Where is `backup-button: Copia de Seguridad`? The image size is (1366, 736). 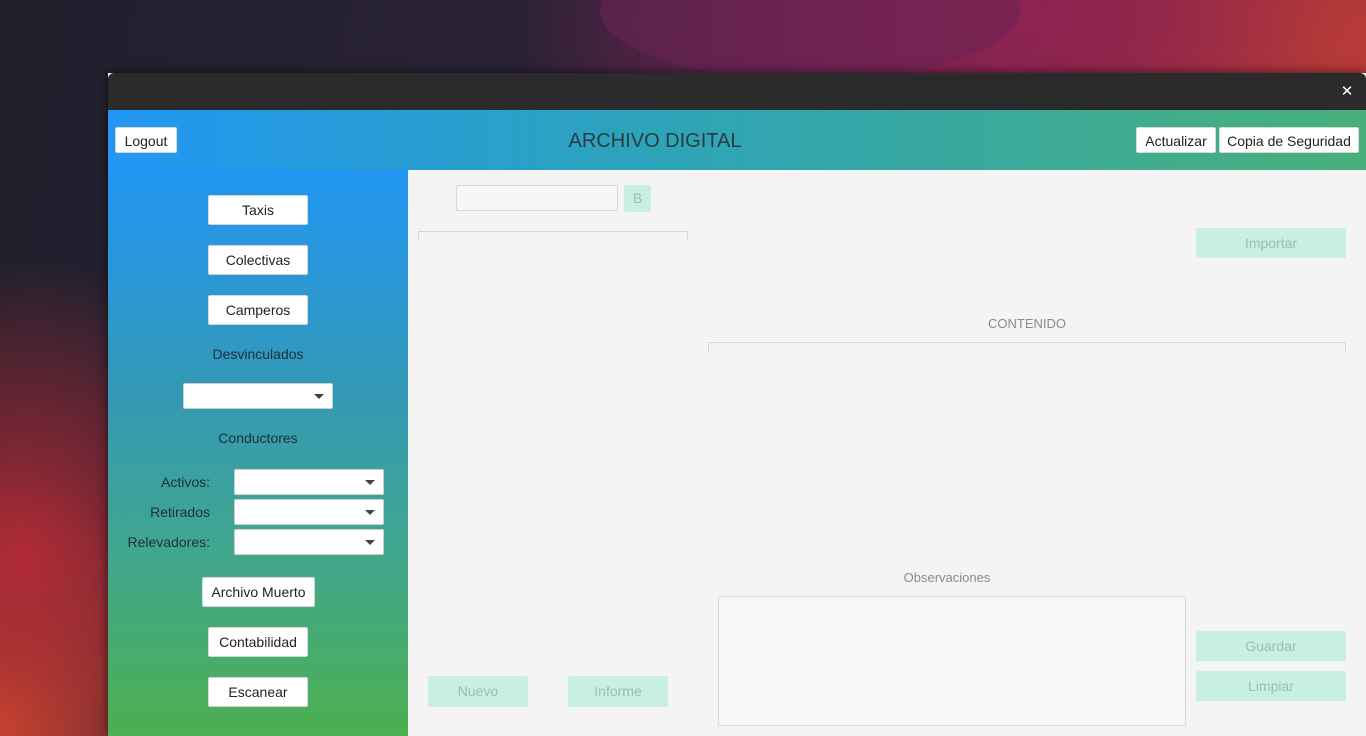 backup-button: Copia de Seguridad is located at coordinates (1289, 140).